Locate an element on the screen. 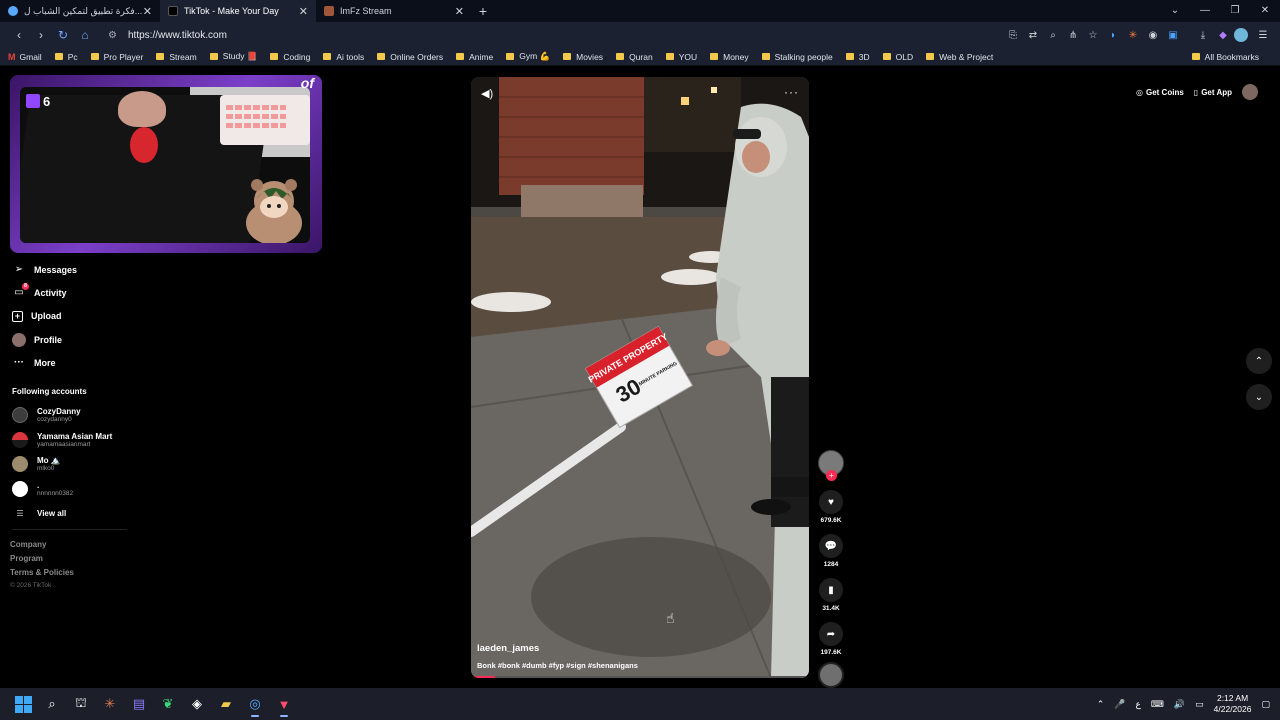 The width and height of the screenshot is (1280, 720). video-caption: Bonk #bonk #dumb #fyp #sign #shenanigans is located at coordinates (557, 665).